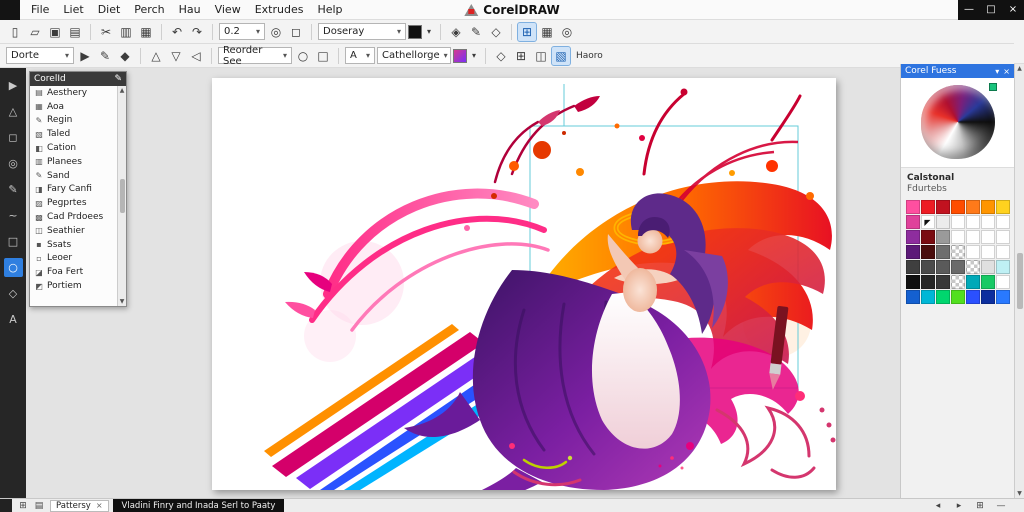 Image resolution: width=1024 pixels, height=512 pixels. What do you see at coordinates (73, 259) in the screenshot?
I see `docker-item-leoer: ▫ Leoer` at bounding box center [73, 259].